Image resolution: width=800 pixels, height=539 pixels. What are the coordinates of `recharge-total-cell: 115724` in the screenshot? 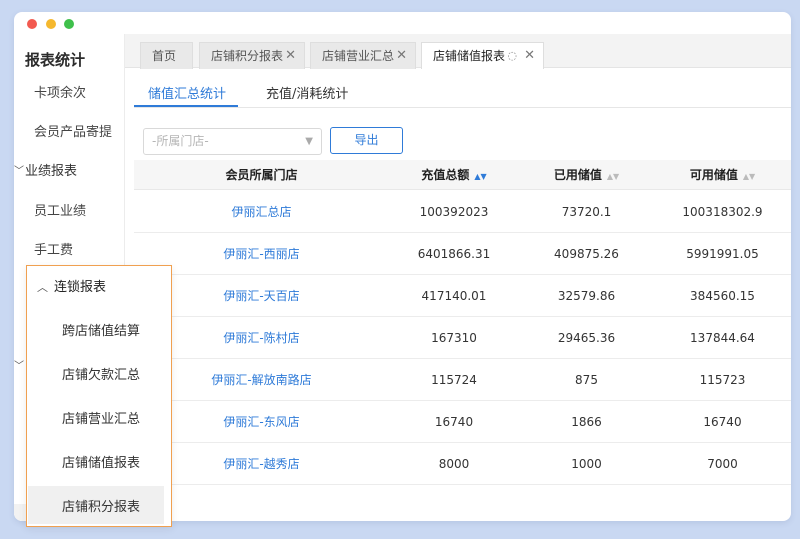 It's located at (454, 380).